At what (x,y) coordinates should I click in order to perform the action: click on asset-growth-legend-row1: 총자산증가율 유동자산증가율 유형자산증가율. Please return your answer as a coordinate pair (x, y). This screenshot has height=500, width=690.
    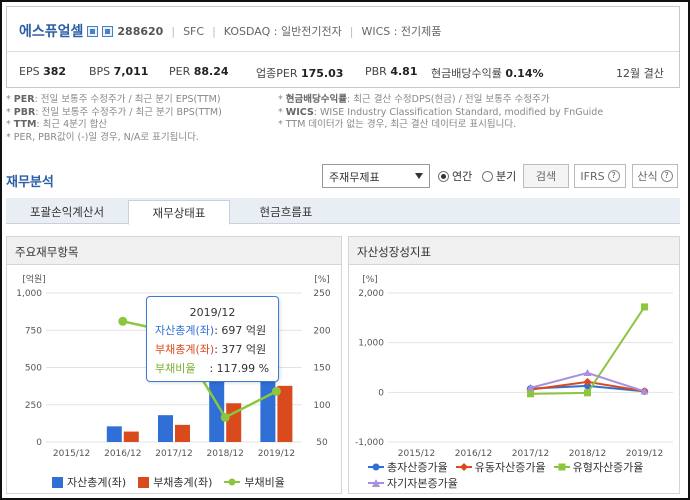
    Looking at the image, I should click on (505, 467).